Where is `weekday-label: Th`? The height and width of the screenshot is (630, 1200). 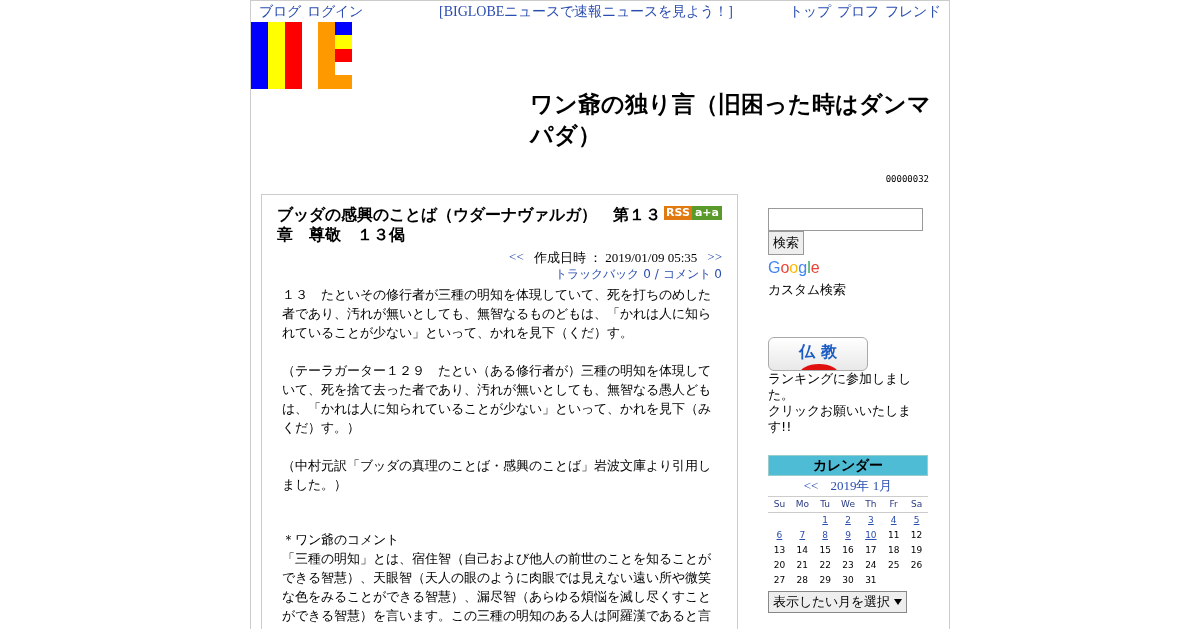 weekday-label: Th is located at coordinates (871, 504).